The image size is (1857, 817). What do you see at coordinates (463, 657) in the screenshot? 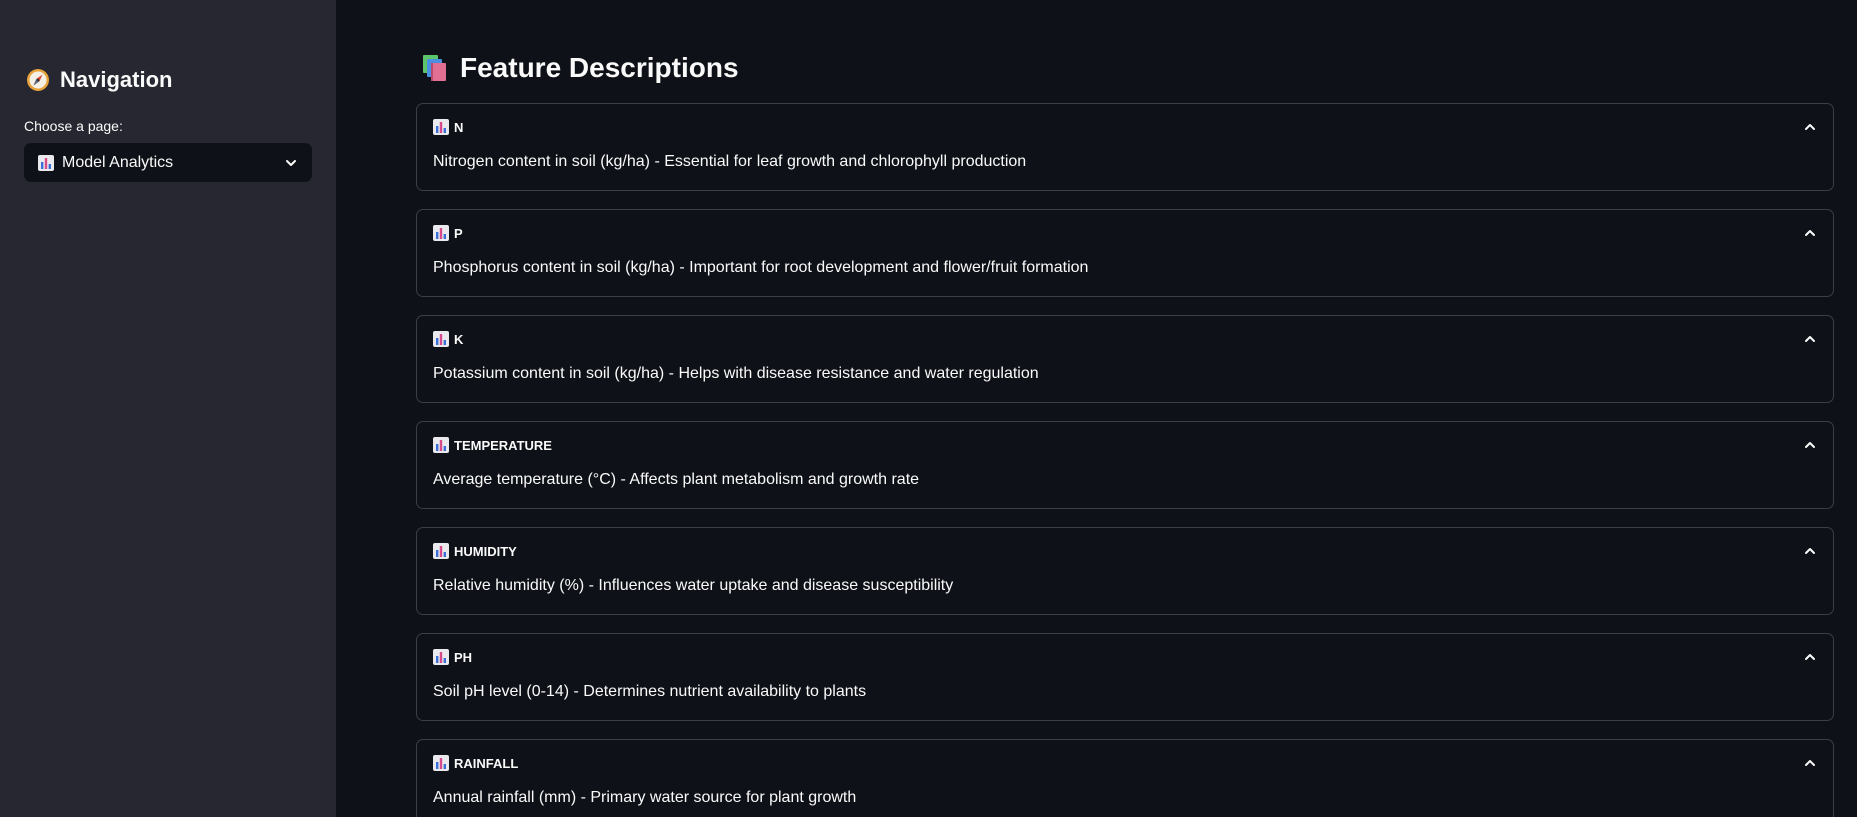
I see `expander-label: PH` at bounding box center [463, 657].